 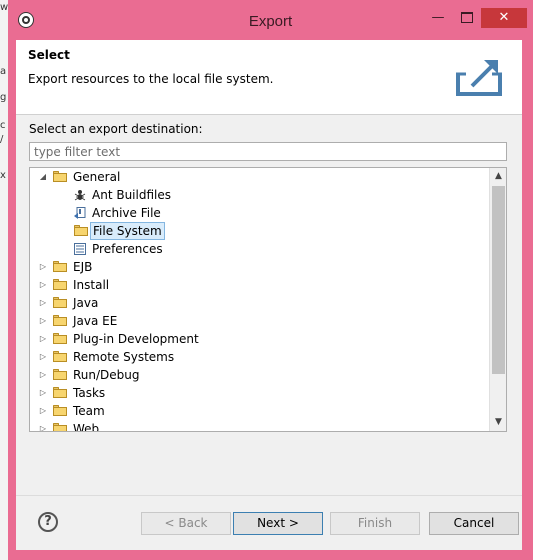 I want to click on maximize-icon, so click(x=467, y=17).